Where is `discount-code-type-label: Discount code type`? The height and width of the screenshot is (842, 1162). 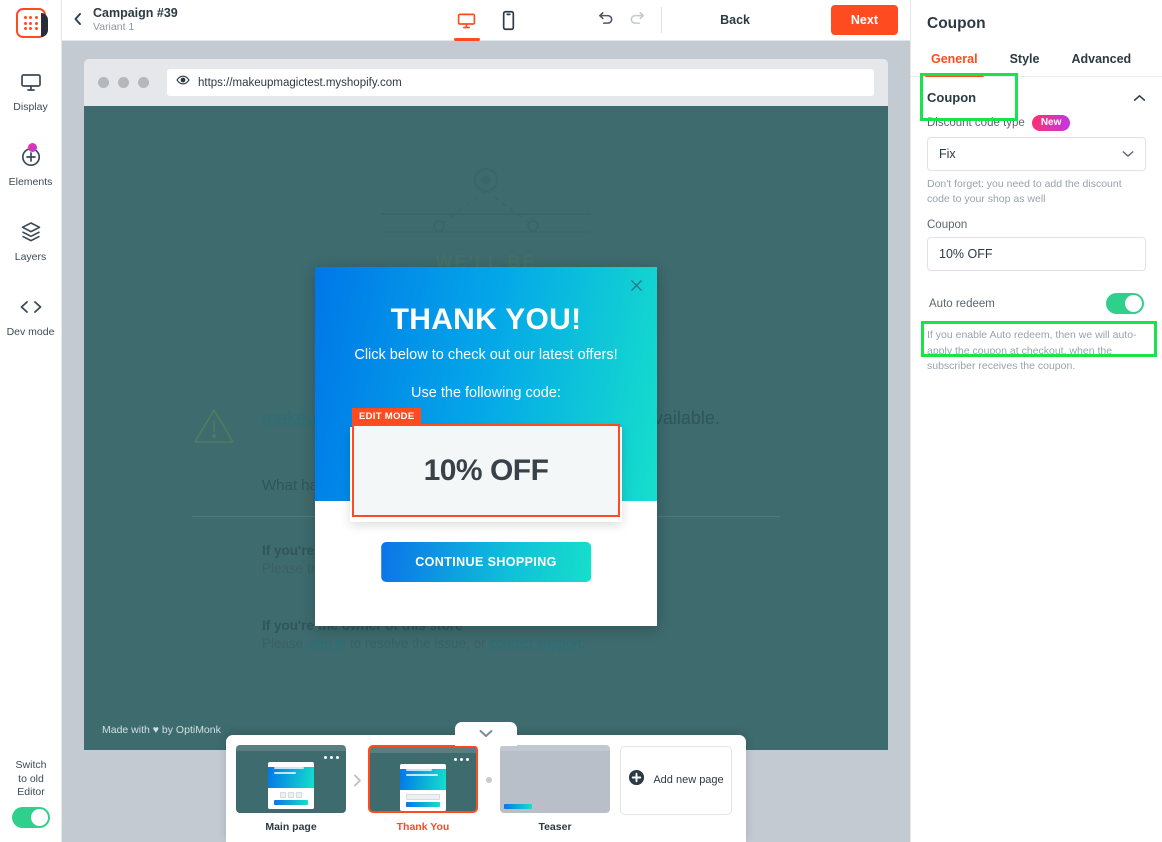 discount-code-type-label: Discount code type is located at coordinates (976, 123).